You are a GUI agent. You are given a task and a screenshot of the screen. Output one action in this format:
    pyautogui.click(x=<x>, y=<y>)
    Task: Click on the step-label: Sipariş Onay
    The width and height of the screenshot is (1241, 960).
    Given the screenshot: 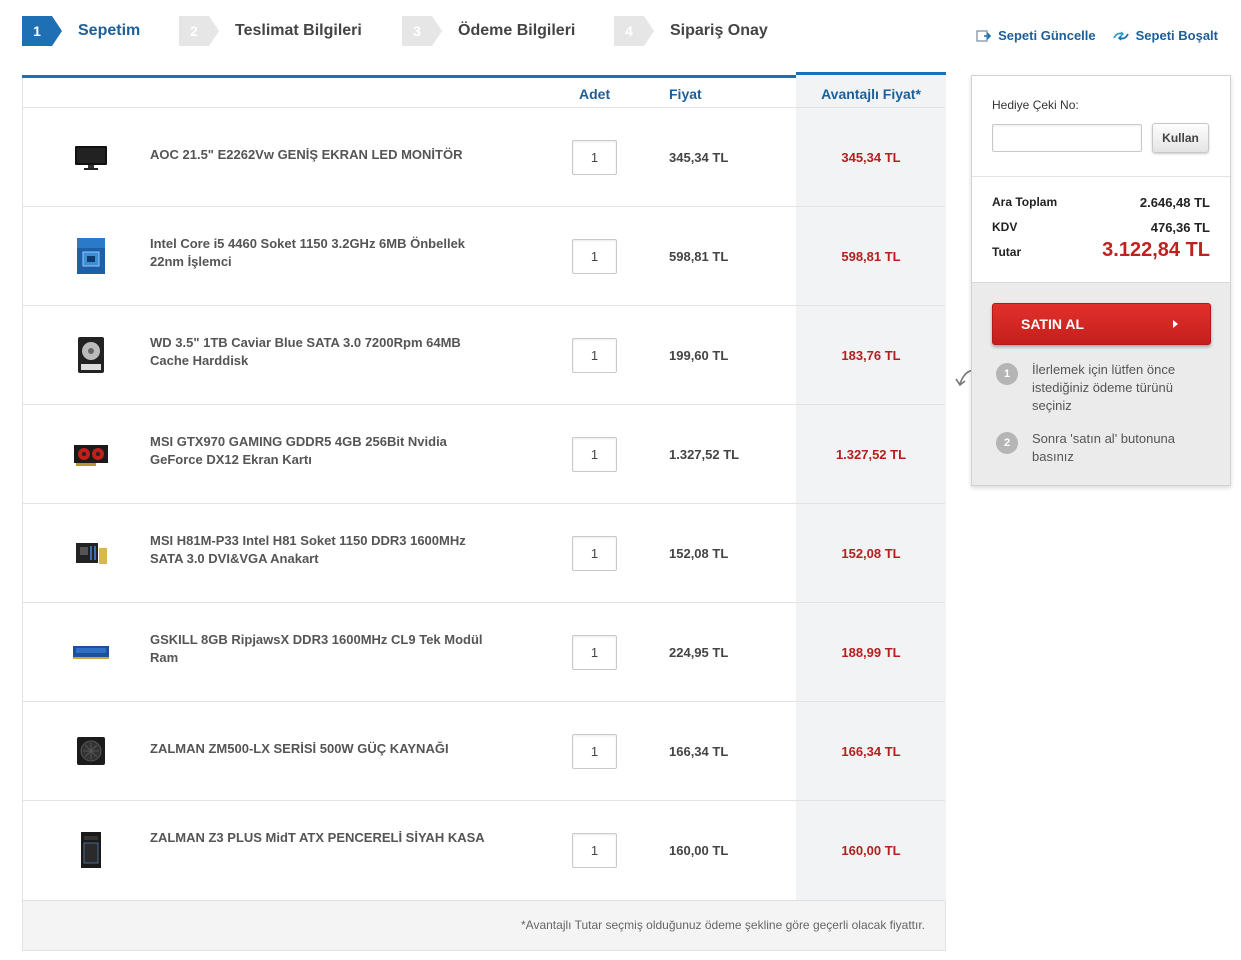 What is the action you would take?
    pyautogui.click(x=719, y=30)
    